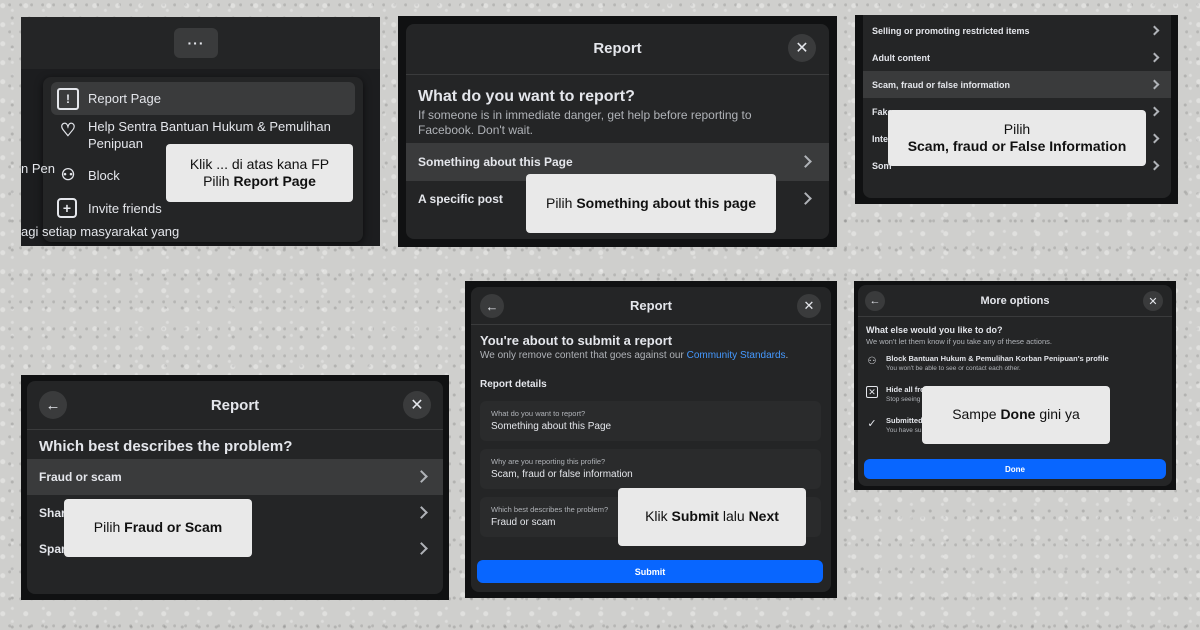  I want to click on submit-button: Submit, so click(650, 571).